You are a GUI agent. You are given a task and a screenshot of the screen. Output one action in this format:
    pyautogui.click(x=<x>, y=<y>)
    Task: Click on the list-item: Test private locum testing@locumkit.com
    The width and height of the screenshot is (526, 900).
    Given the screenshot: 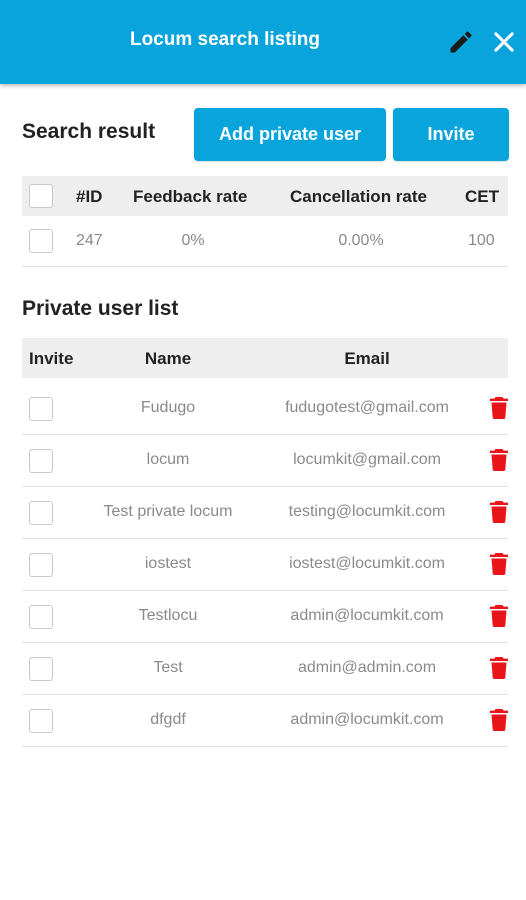 What is the action you would take?
    pyautogui.click(x=265, y=513)
    